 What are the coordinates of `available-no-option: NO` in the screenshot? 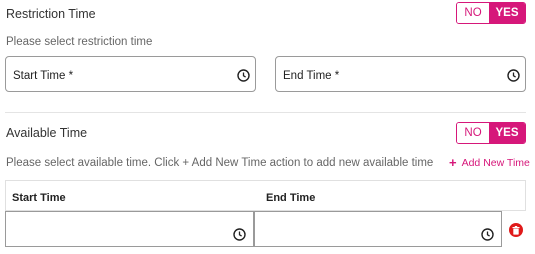 It's located at (473, 133).